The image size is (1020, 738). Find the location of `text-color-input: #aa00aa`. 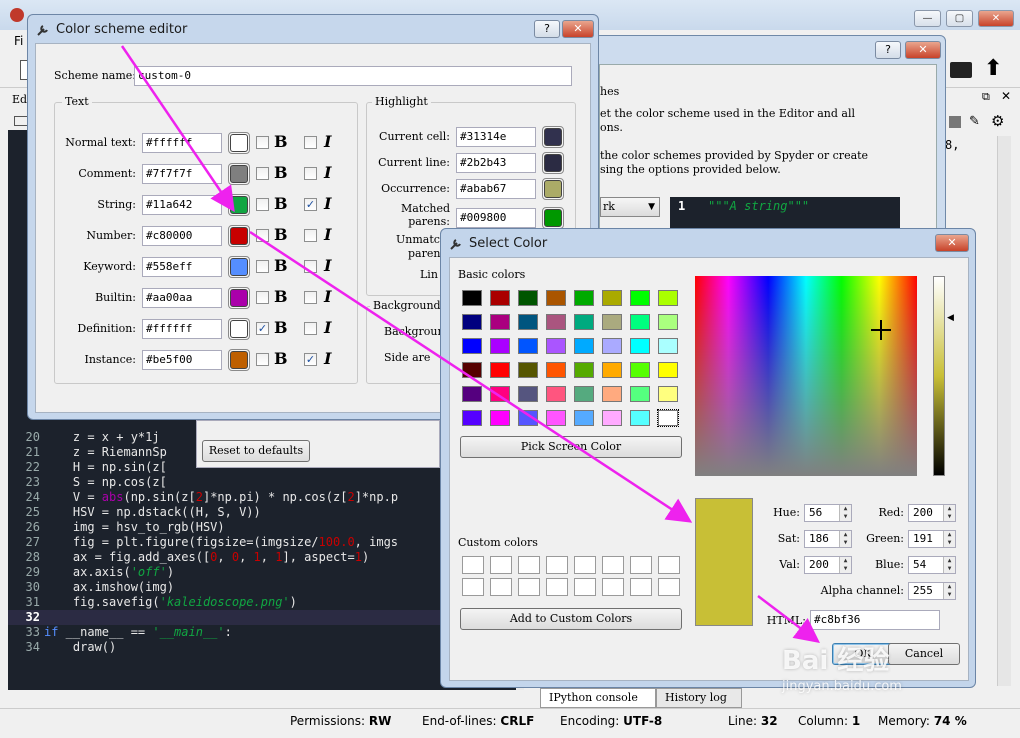

text-color-input: #aa00aa is located at coordinates (182, 298).